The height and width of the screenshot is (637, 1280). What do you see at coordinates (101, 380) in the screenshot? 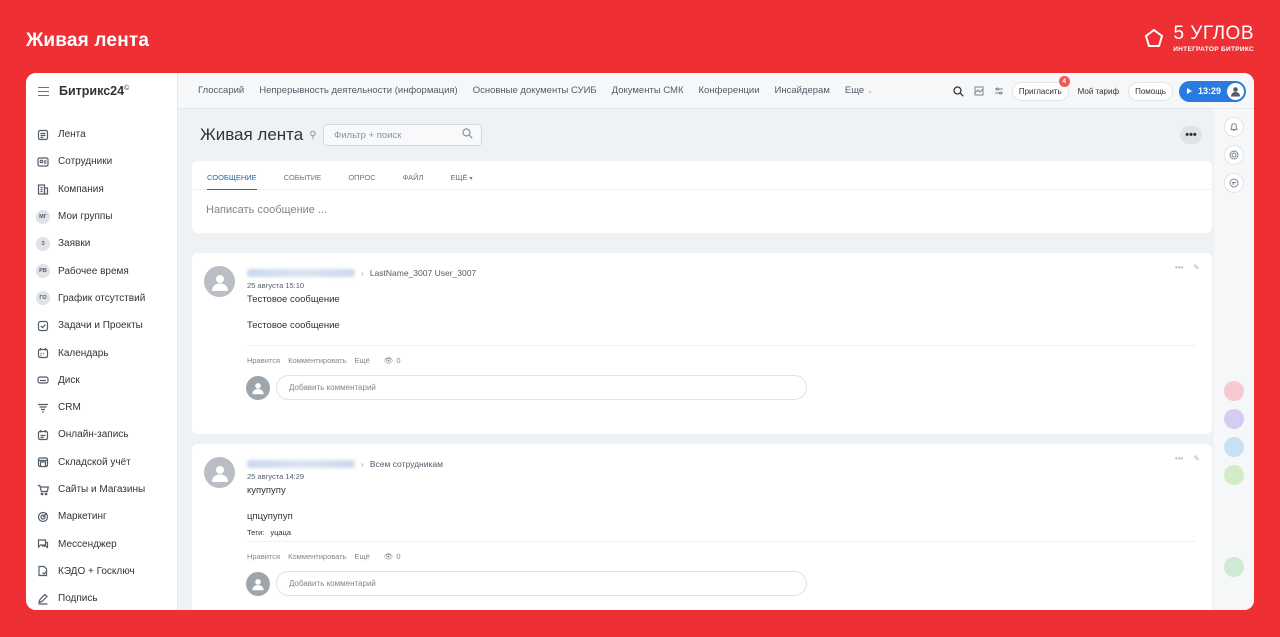
I see `sidebar-item-disk: Диск` at bounding box center [101, 380].